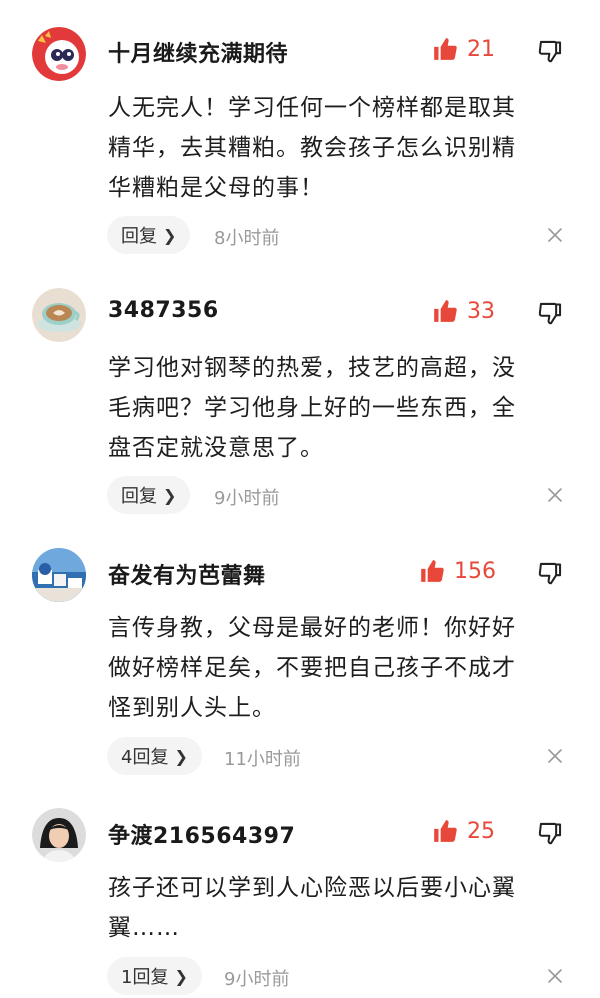 The width and height of the screenshot is (600, 998). I want to click on cartoon-character-avatar, so click(59, 54).